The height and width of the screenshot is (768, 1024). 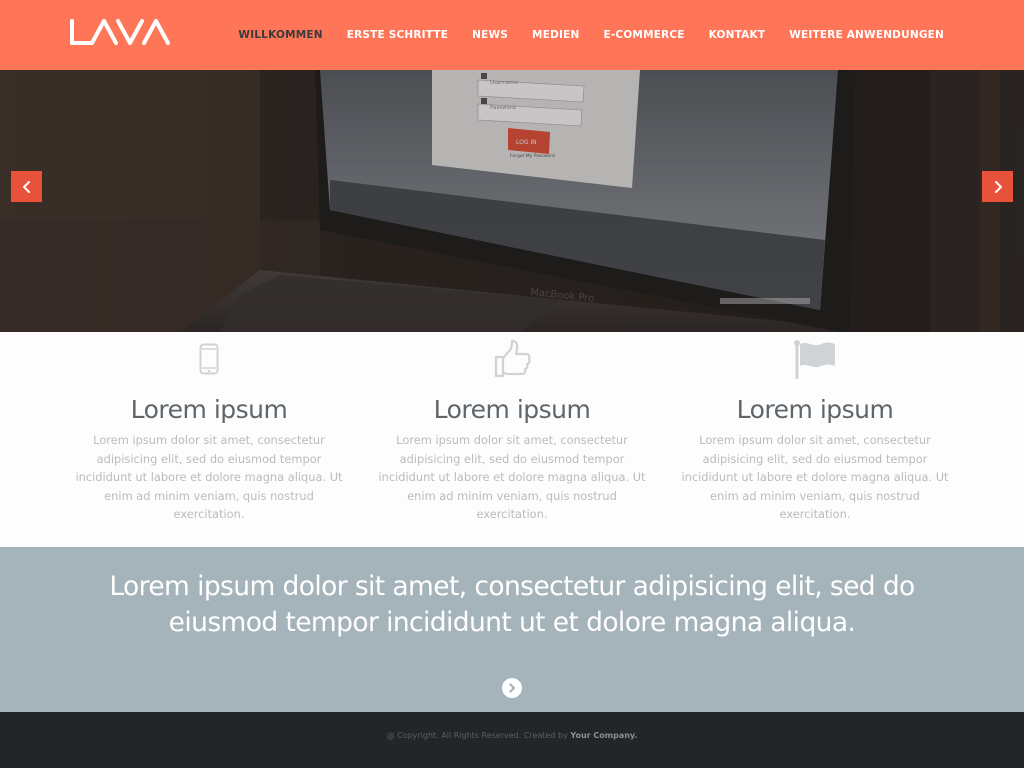 What do you see at coordinates (209, 359) in the screenshot?
I see `mobile-phone-icon` at bounding box center [209, 359].